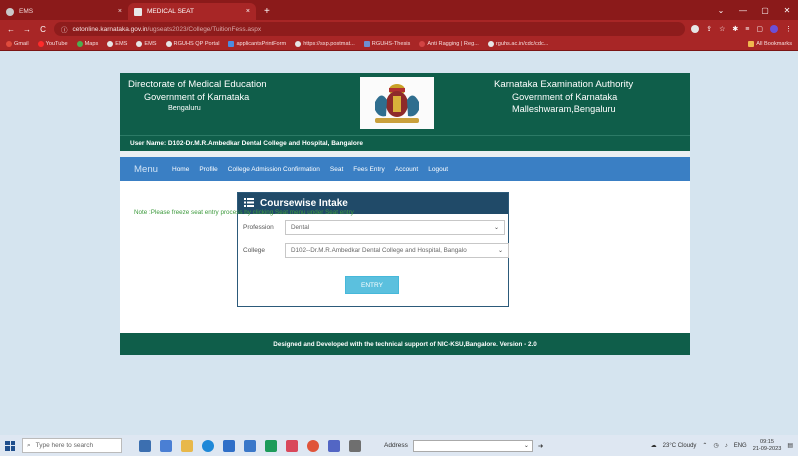  I want to click on taskbar-clock: 09:15 21-09-2023, so click(767, 446).